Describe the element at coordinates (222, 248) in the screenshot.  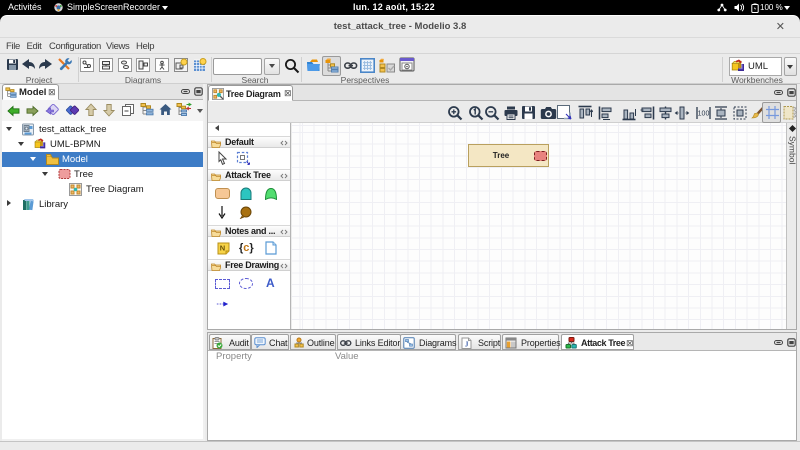
I see `svg-text: N` at that location.